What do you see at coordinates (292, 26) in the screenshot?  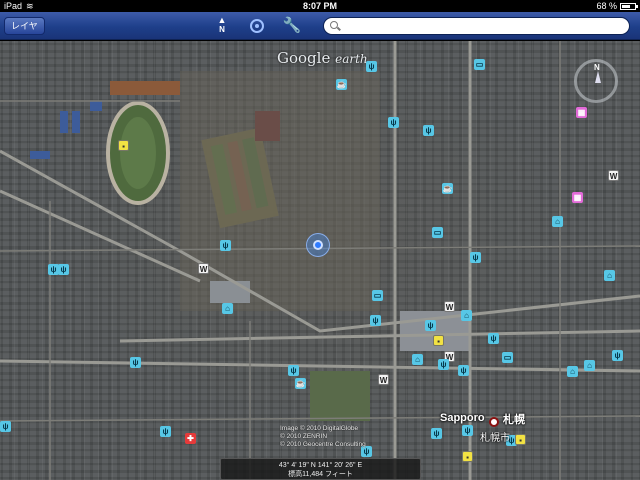 I see `wrench-icon: 🔧` at bounding box center [292, 26].